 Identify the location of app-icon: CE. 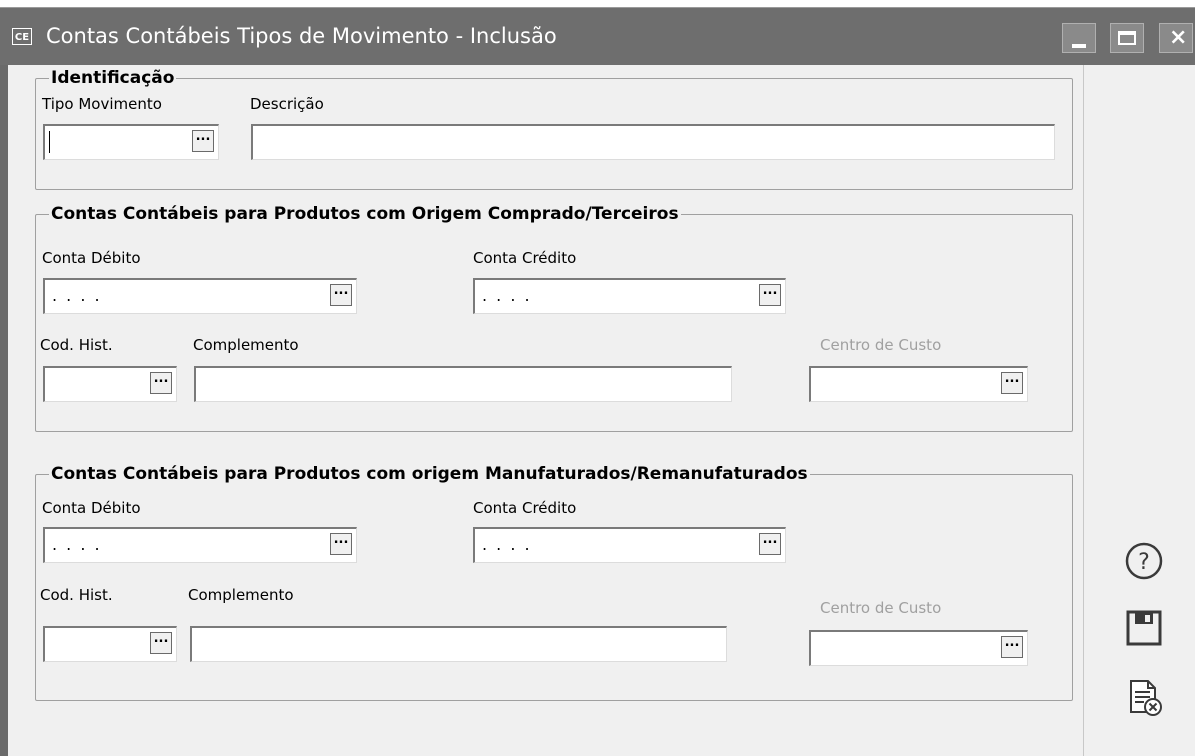
(22, 36).